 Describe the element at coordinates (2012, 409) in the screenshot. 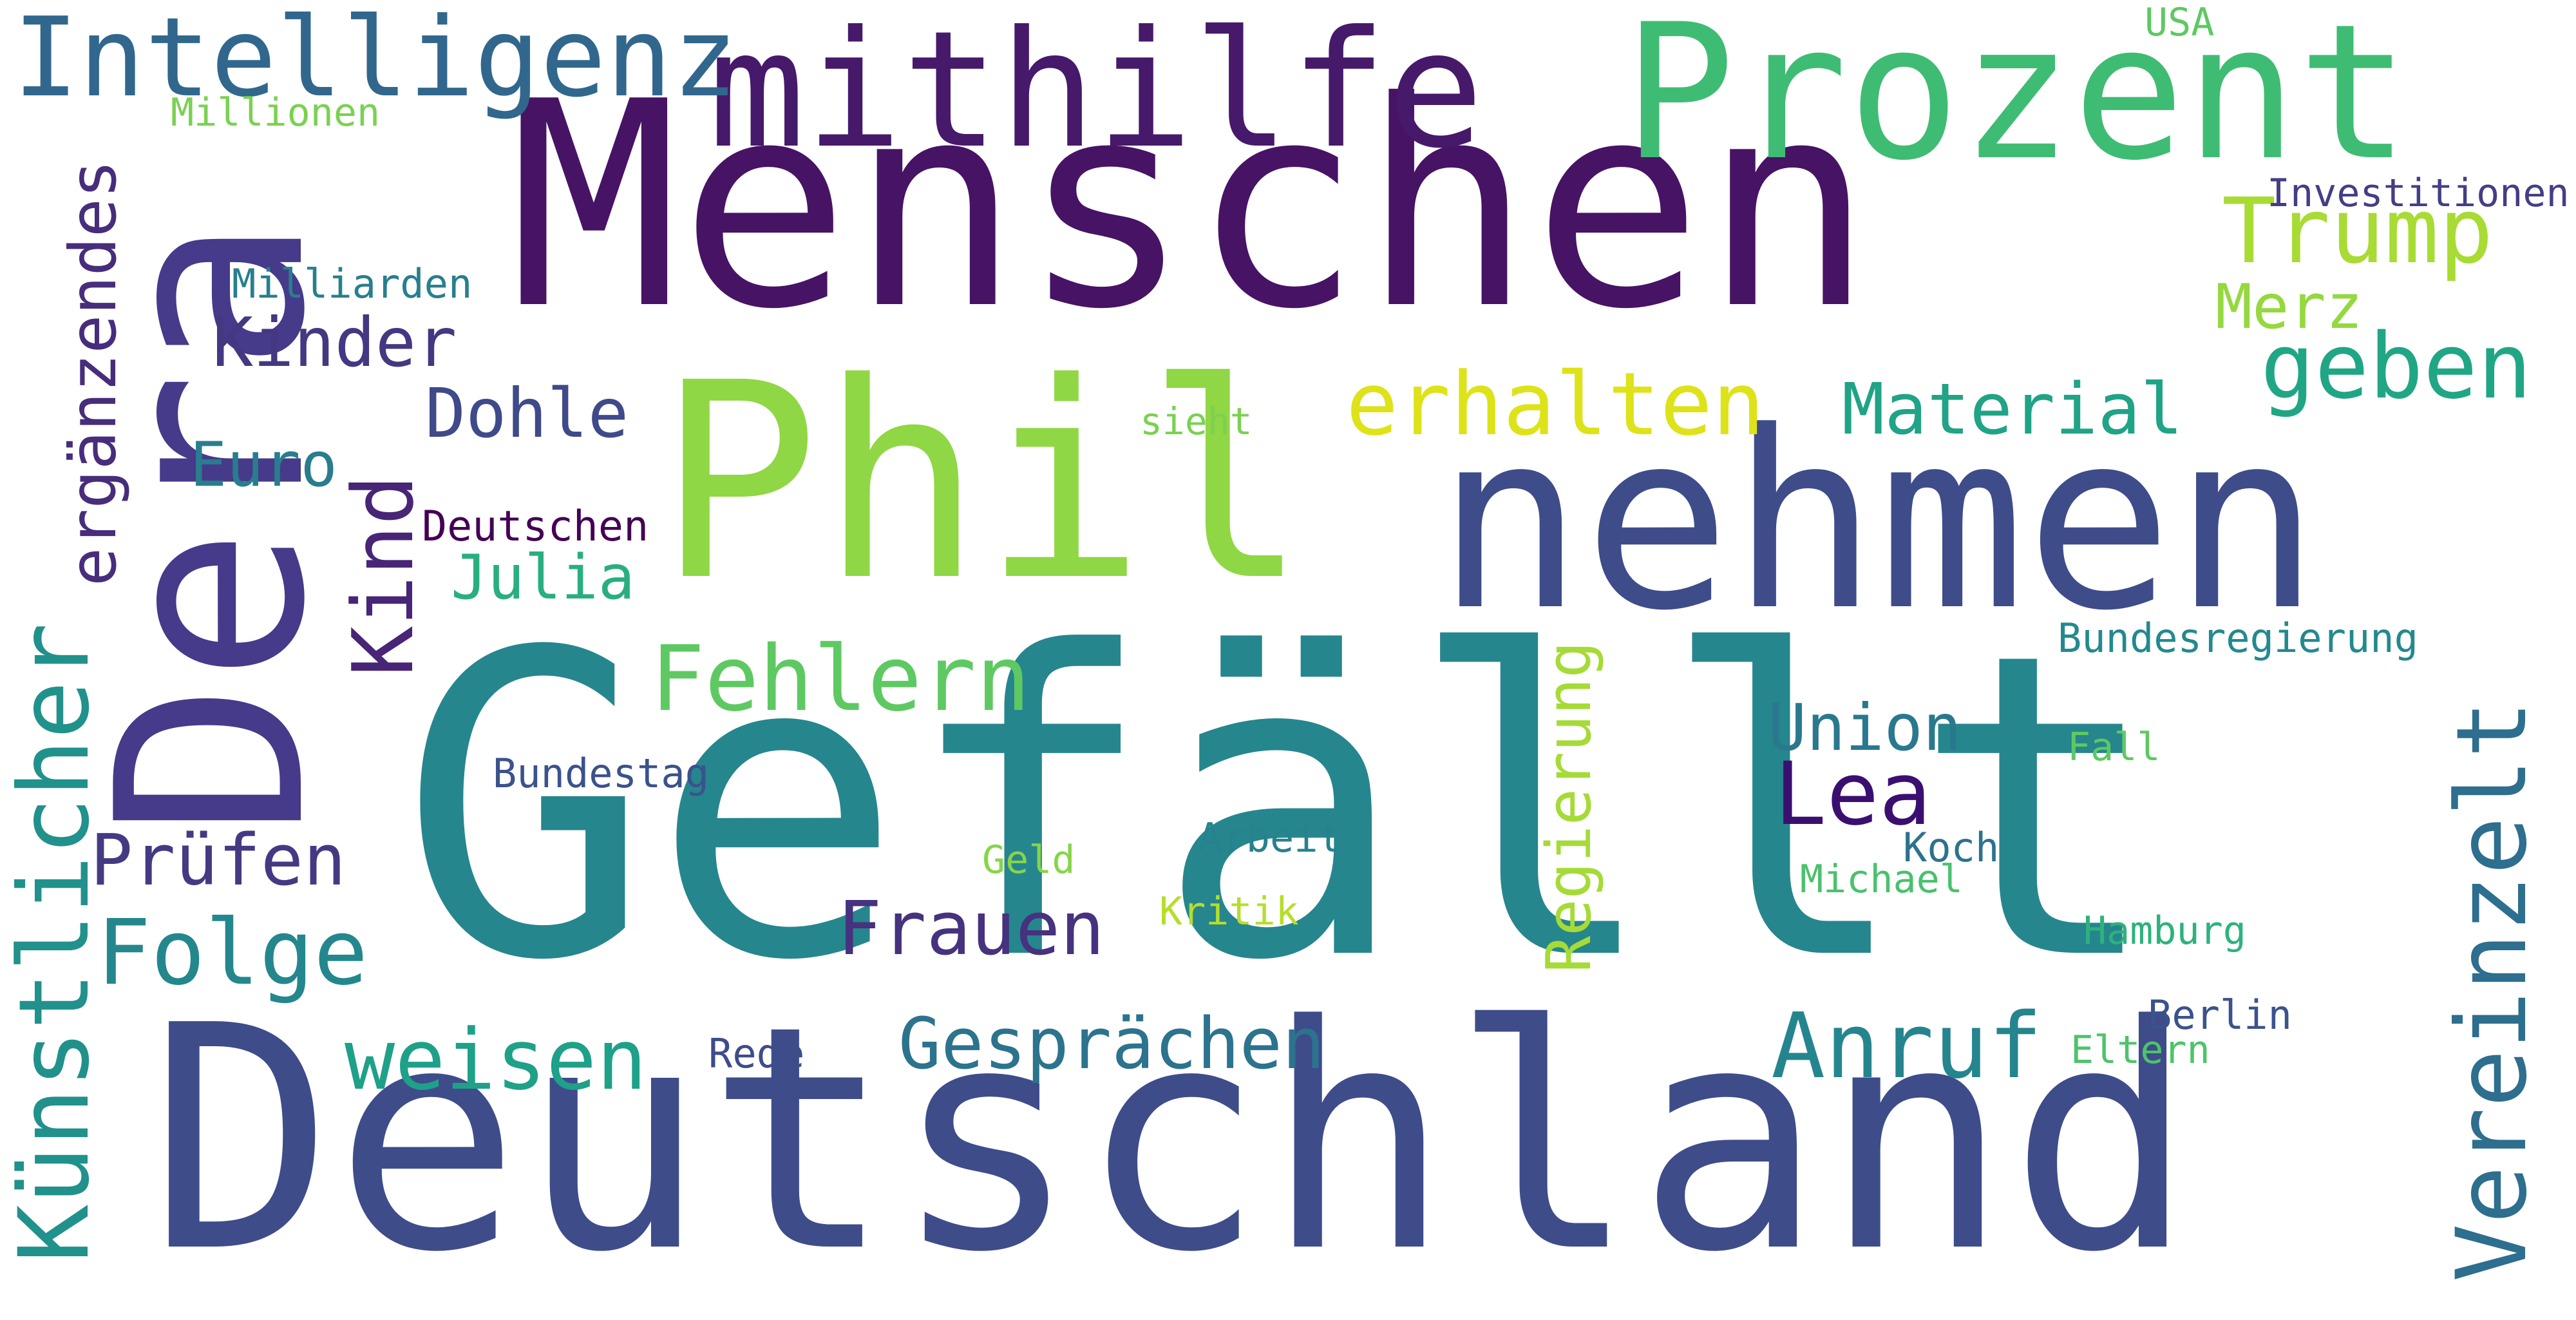

I see `word: Material` at that location.